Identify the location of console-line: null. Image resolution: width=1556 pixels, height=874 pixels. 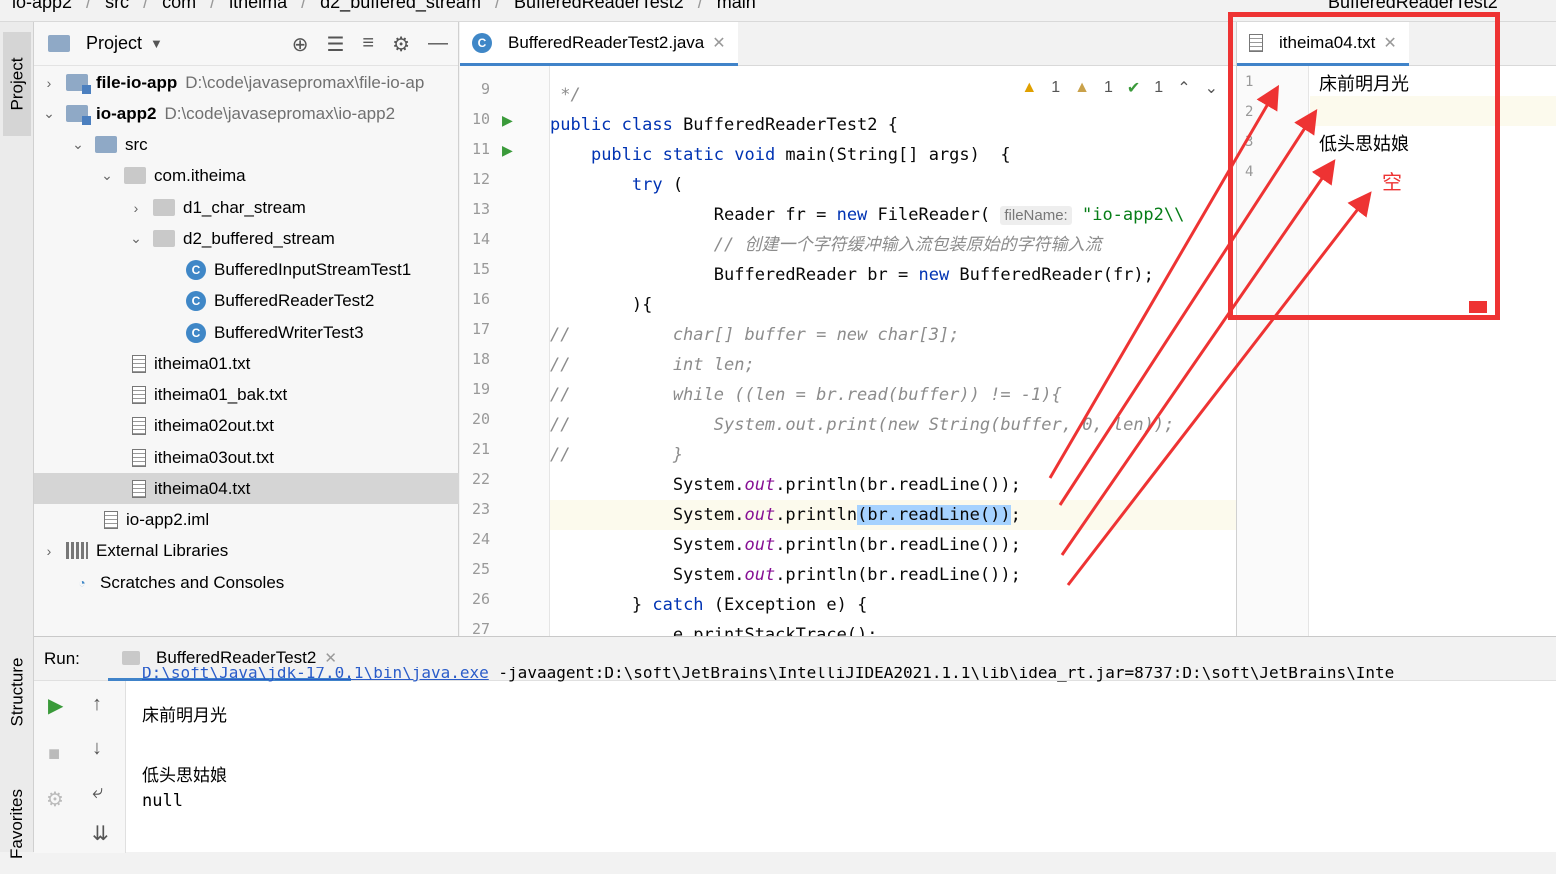
(162, 801).